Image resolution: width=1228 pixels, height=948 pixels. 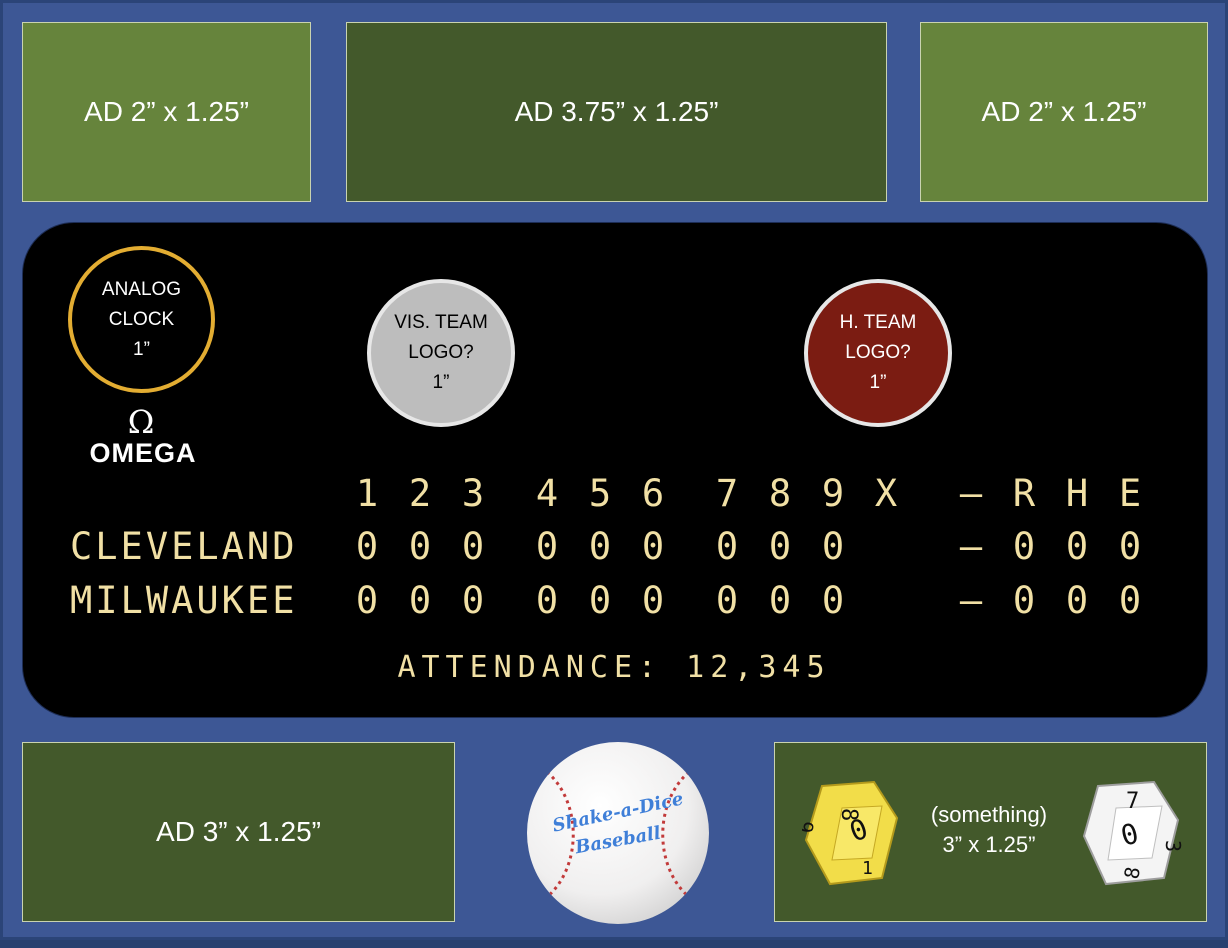 I want to click on home-inning-5: 0, so click(x=600, y=600).